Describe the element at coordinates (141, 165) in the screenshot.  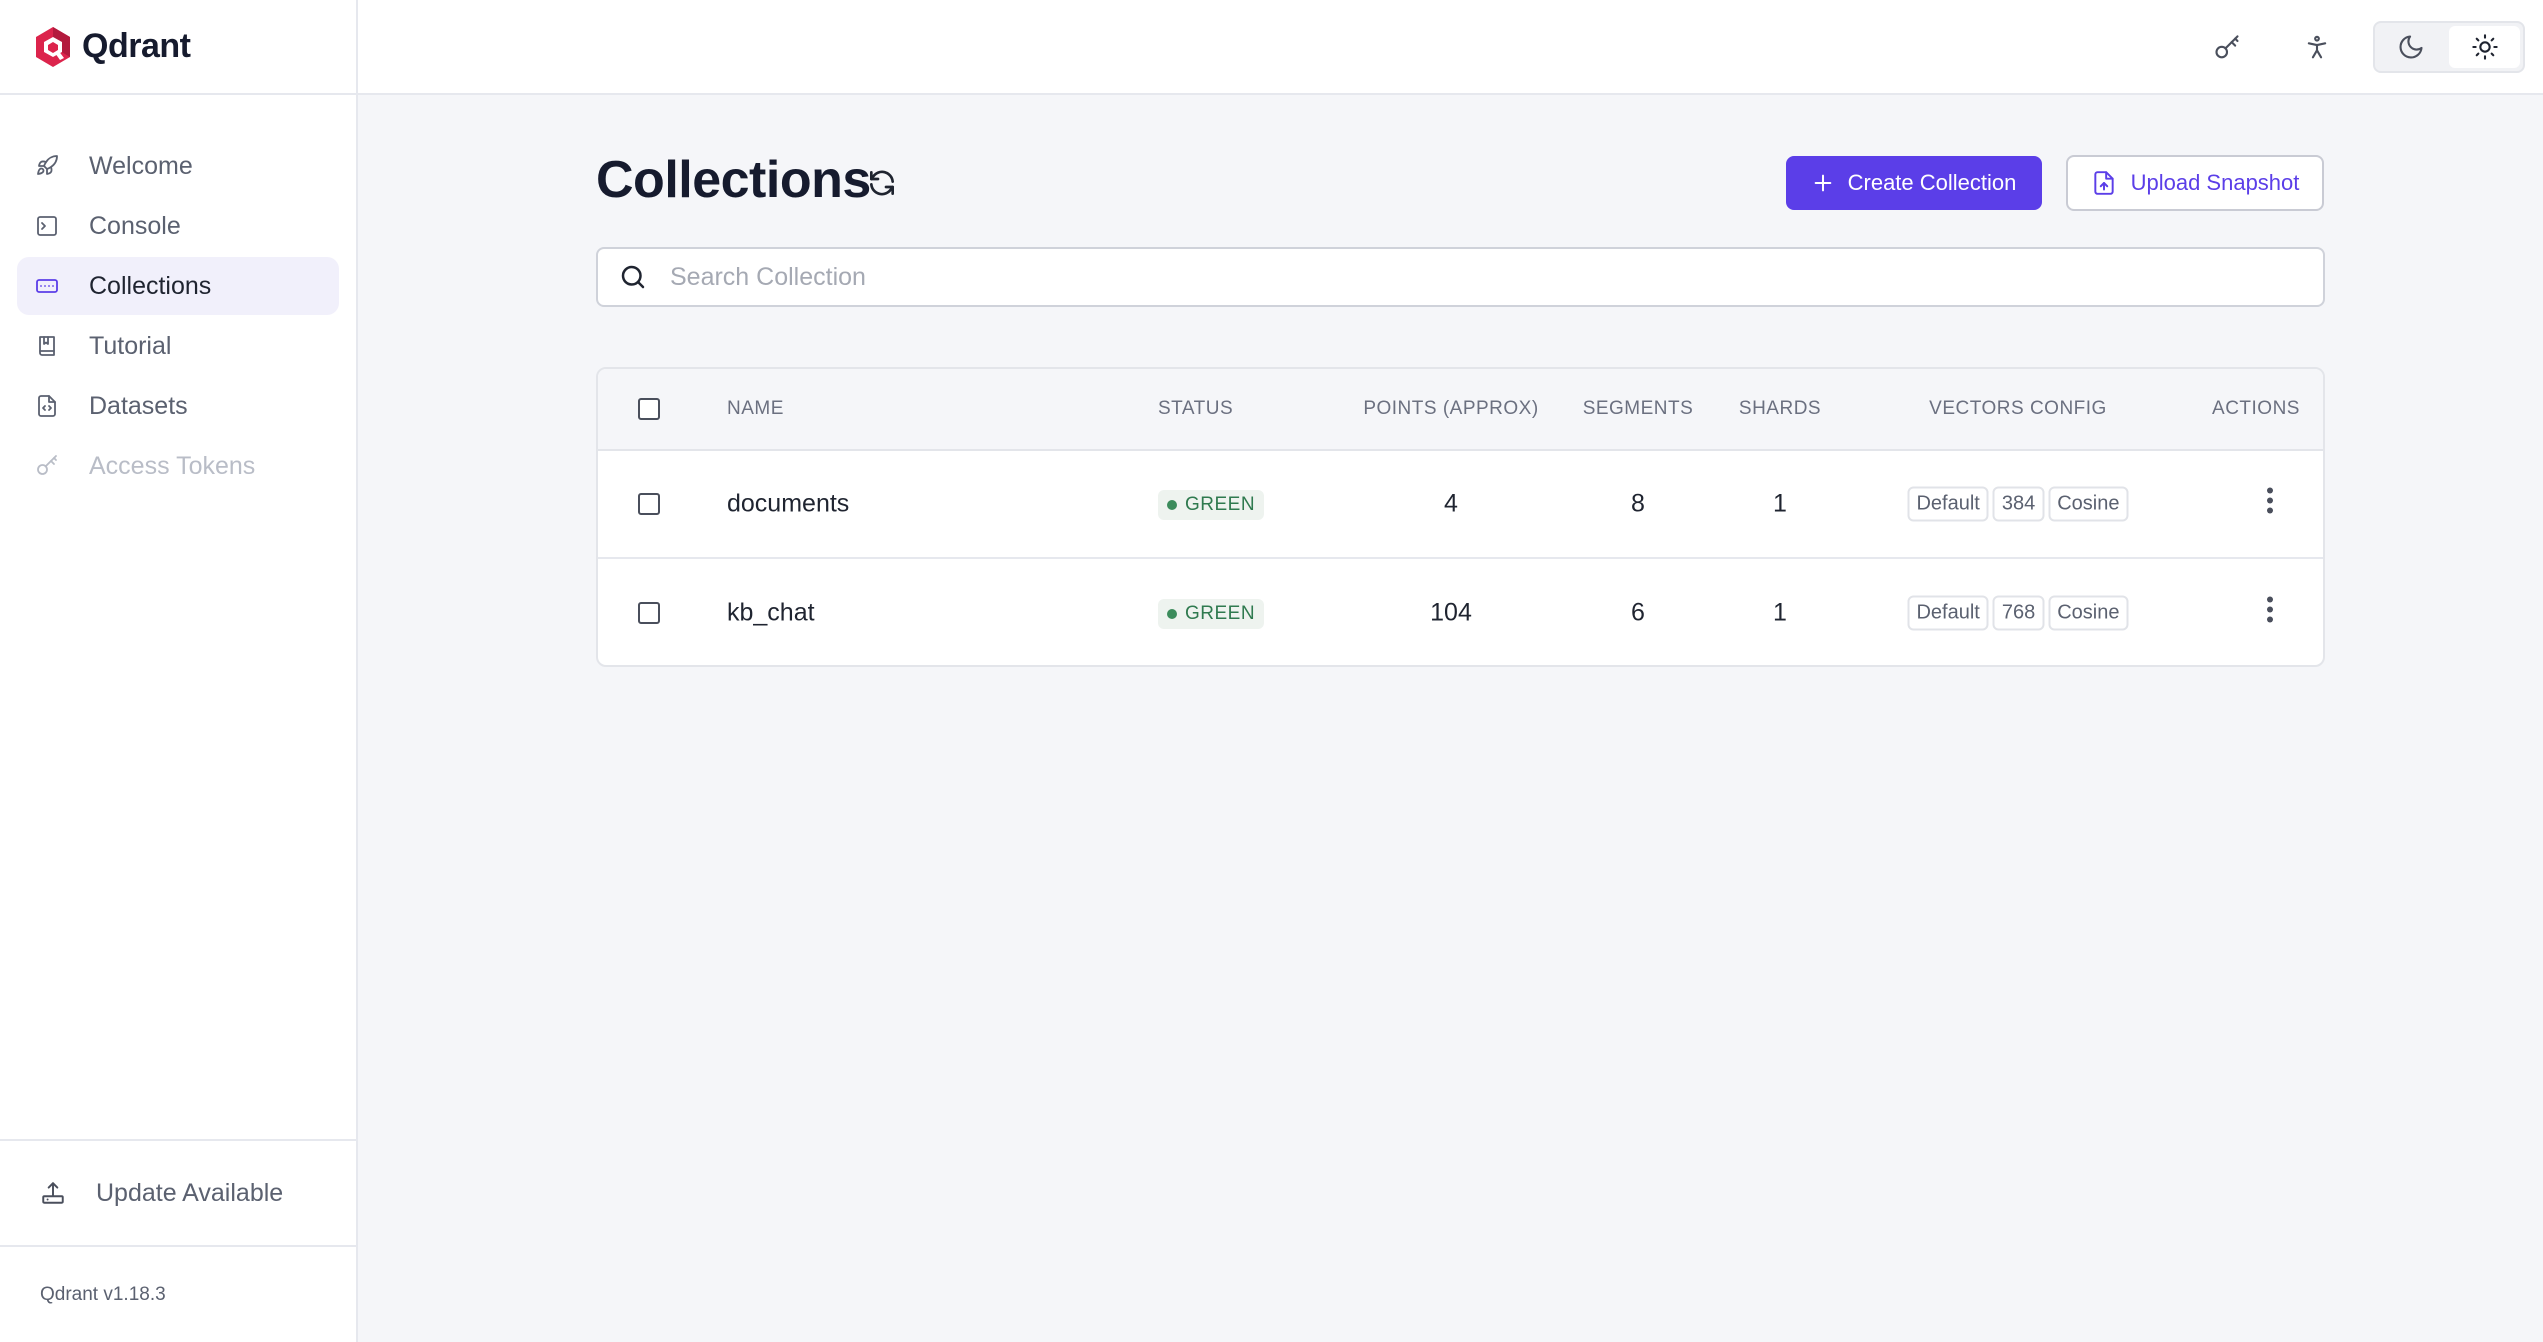
I see `sidebar-item-label: Welcome` at that location.